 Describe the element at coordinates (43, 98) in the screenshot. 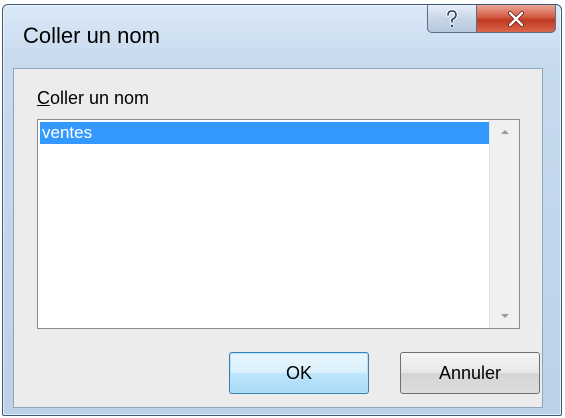

I see `label-accelerator: C` at that location.